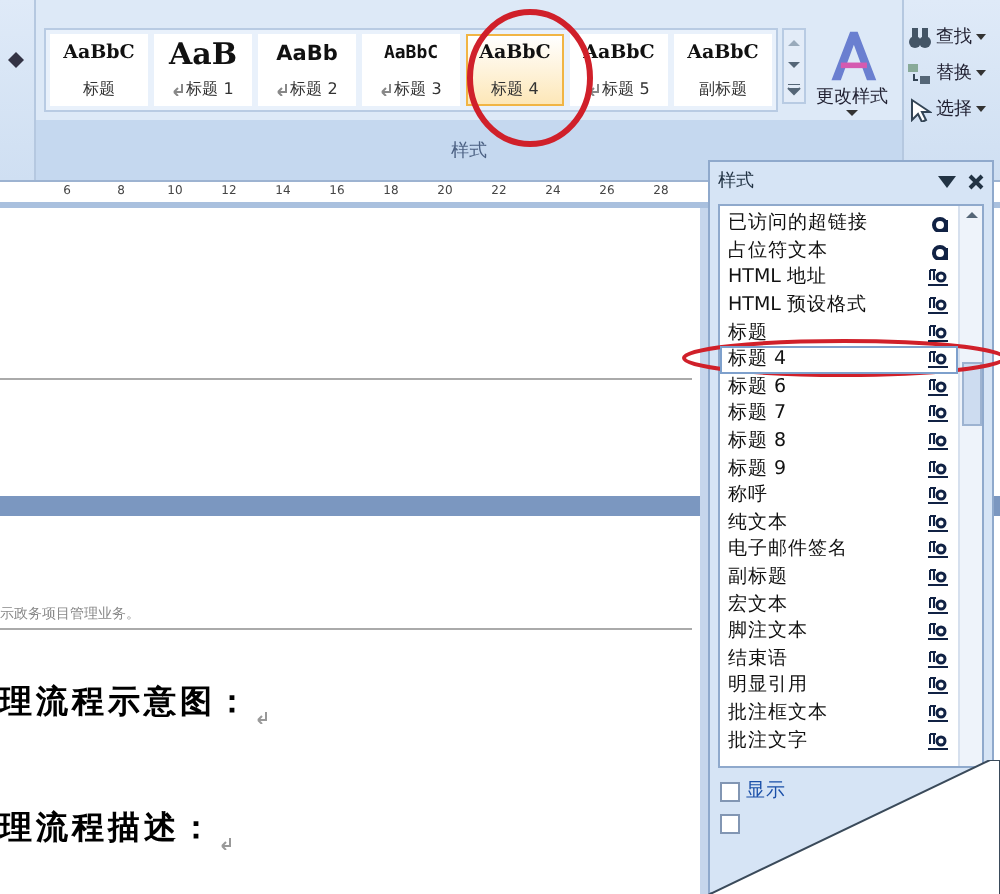 This screenshot has height=894, width=1000. Describe the element at coordinates (839, 577) in the screenshot. I see `style-list-item: 副标题` at that location.